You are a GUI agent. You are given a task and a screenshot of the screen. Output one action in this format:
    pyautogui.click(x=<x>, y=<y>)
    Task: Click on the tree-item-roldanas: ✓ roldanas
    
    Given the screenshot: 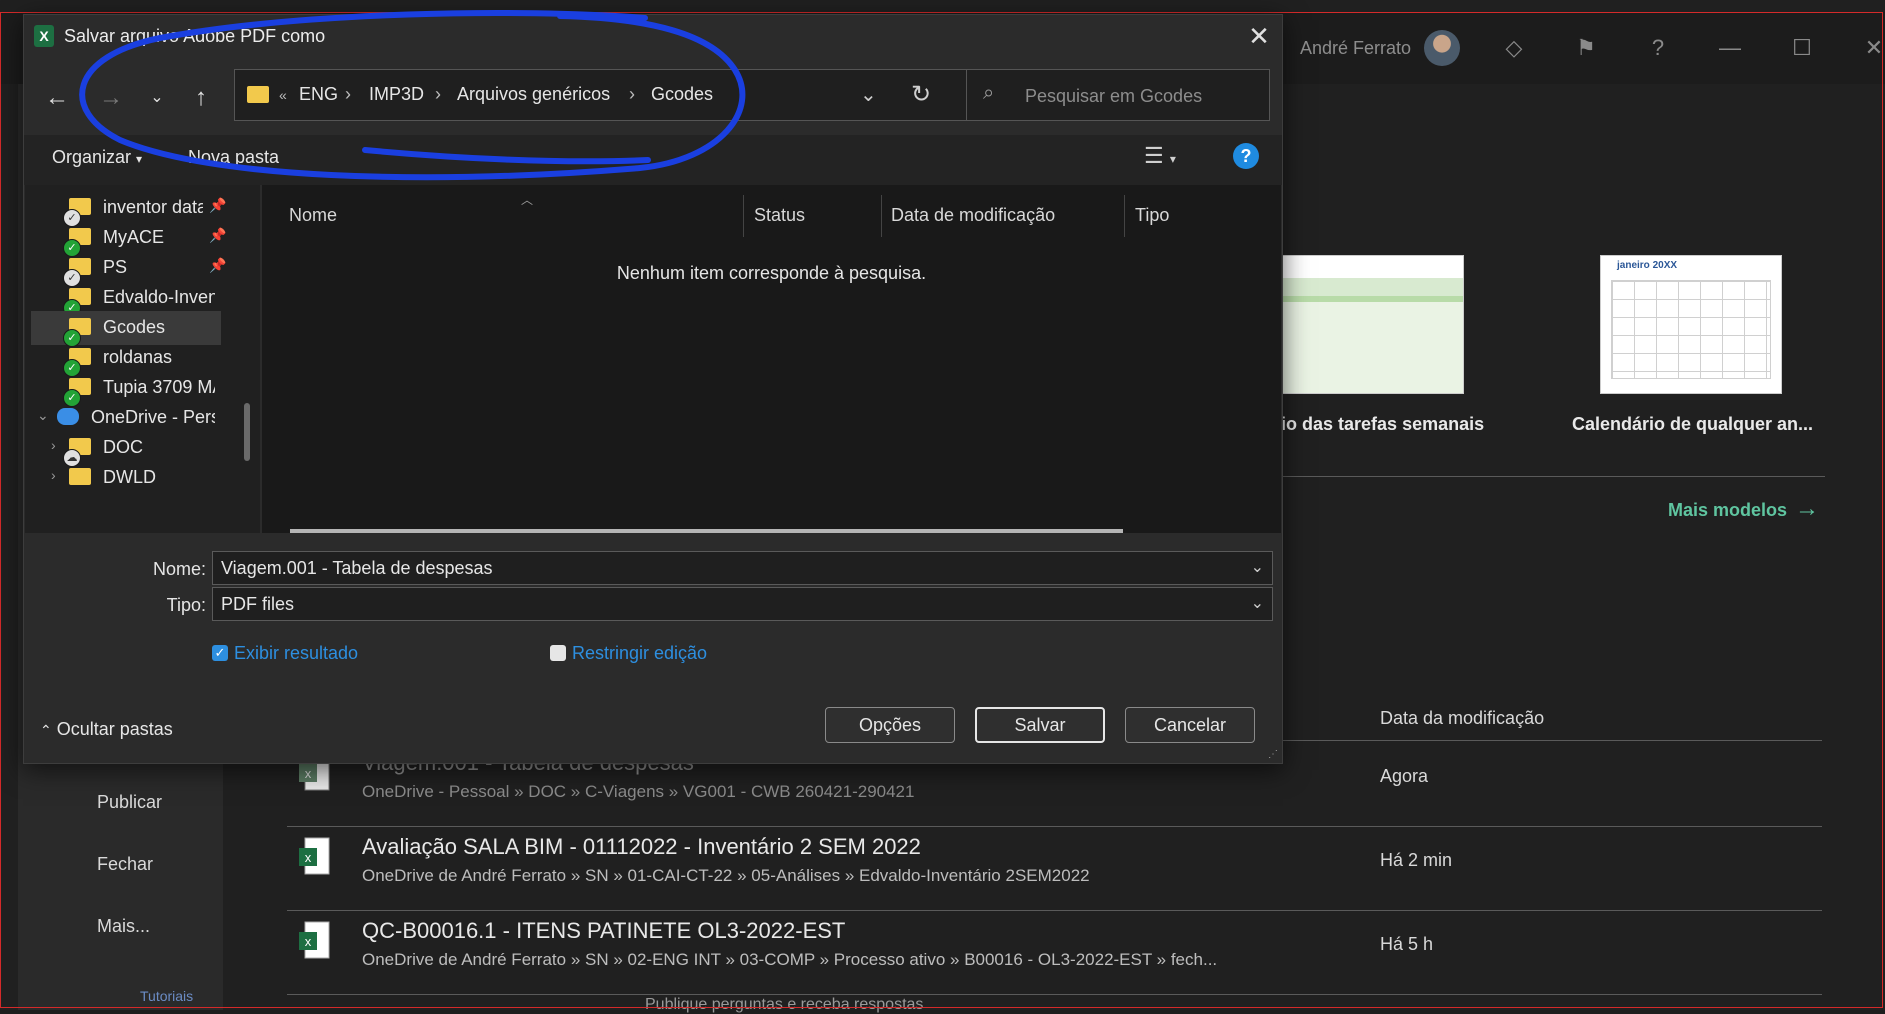 What is the action you would take?
    pyautogui.click(x=120, y=359)
    